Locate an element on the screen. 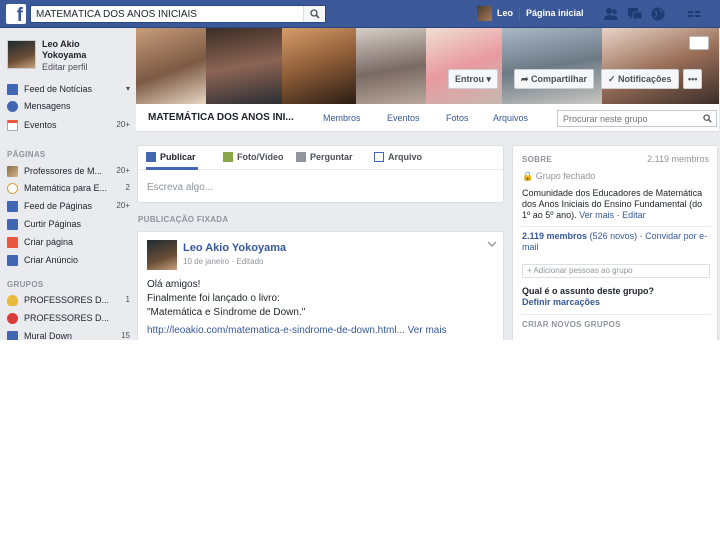 This screenshot has width=720, height=540. sidebar-item-label: Criar página is located at coordinates (49, 242).